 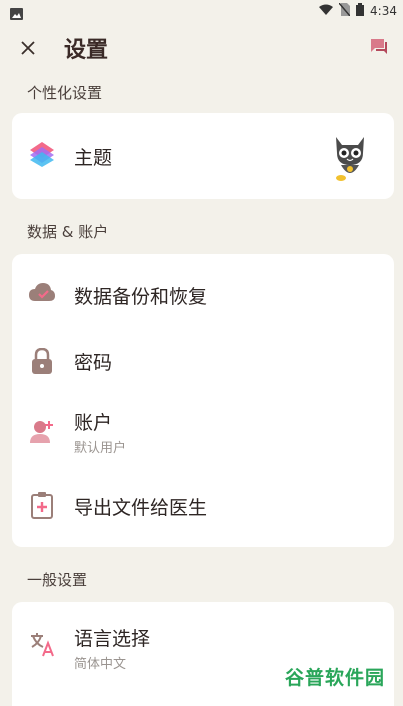 What do you see at coordinates (86, 50) in the screenshot?
I see `page-title: 设置` at bounding box center [86, 50].